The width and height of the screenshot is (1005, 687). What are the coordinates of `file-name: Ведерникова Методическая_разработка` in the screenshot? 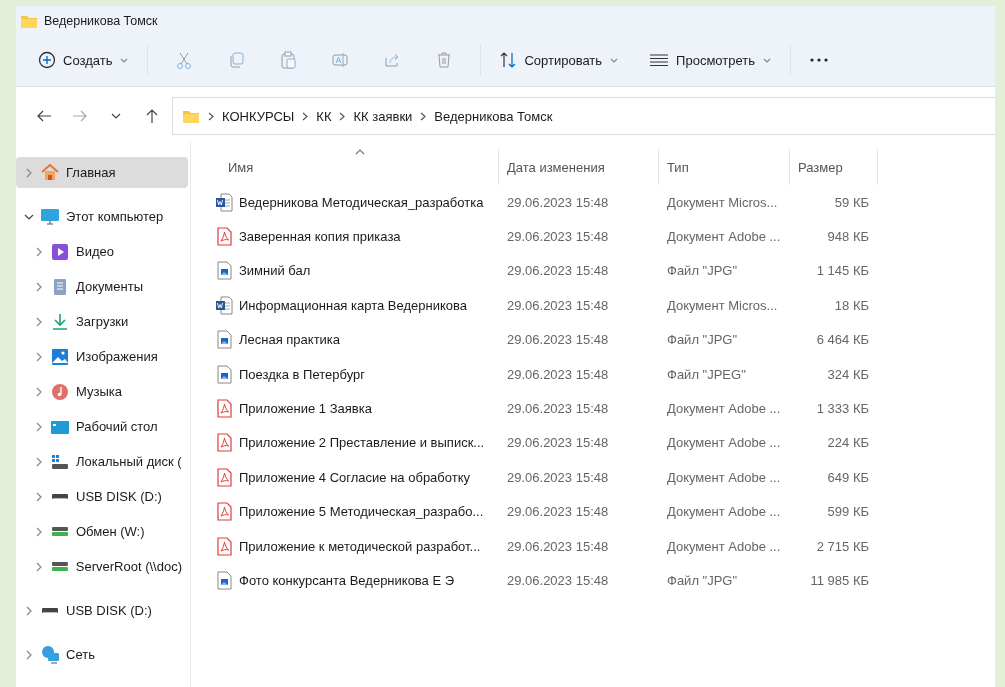 It's located at (361, 202).